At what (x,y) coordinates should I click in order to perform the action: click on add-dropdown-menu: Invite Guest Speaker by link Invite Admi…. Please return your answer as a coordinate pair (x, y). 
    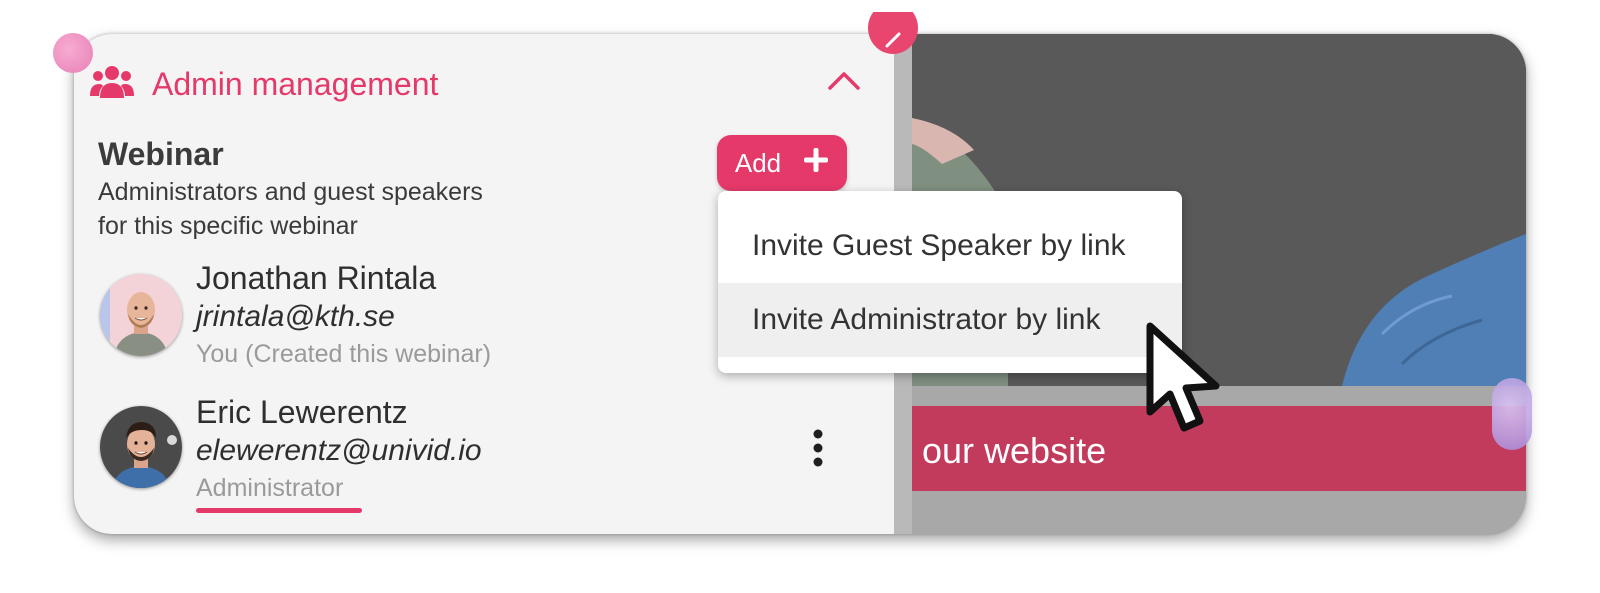
    Looking at the image, I should click on (950, 282).